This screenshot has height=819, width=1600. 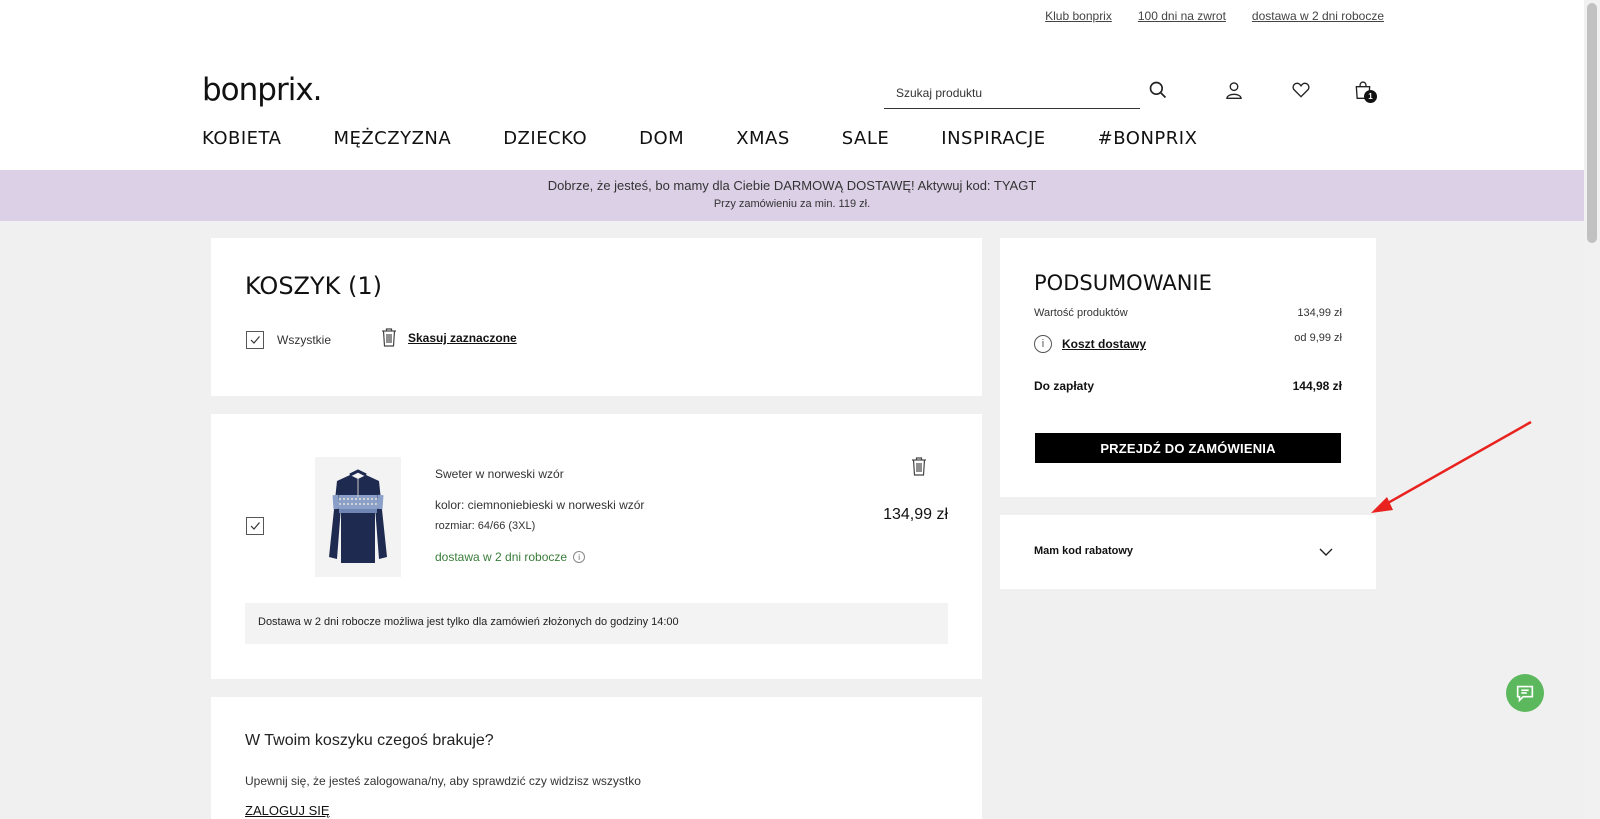 What do you see at coordinates (1317, 386) in the screenshot?
I see `total-value: 144,98 zł` at bounding box center [1317, 386].